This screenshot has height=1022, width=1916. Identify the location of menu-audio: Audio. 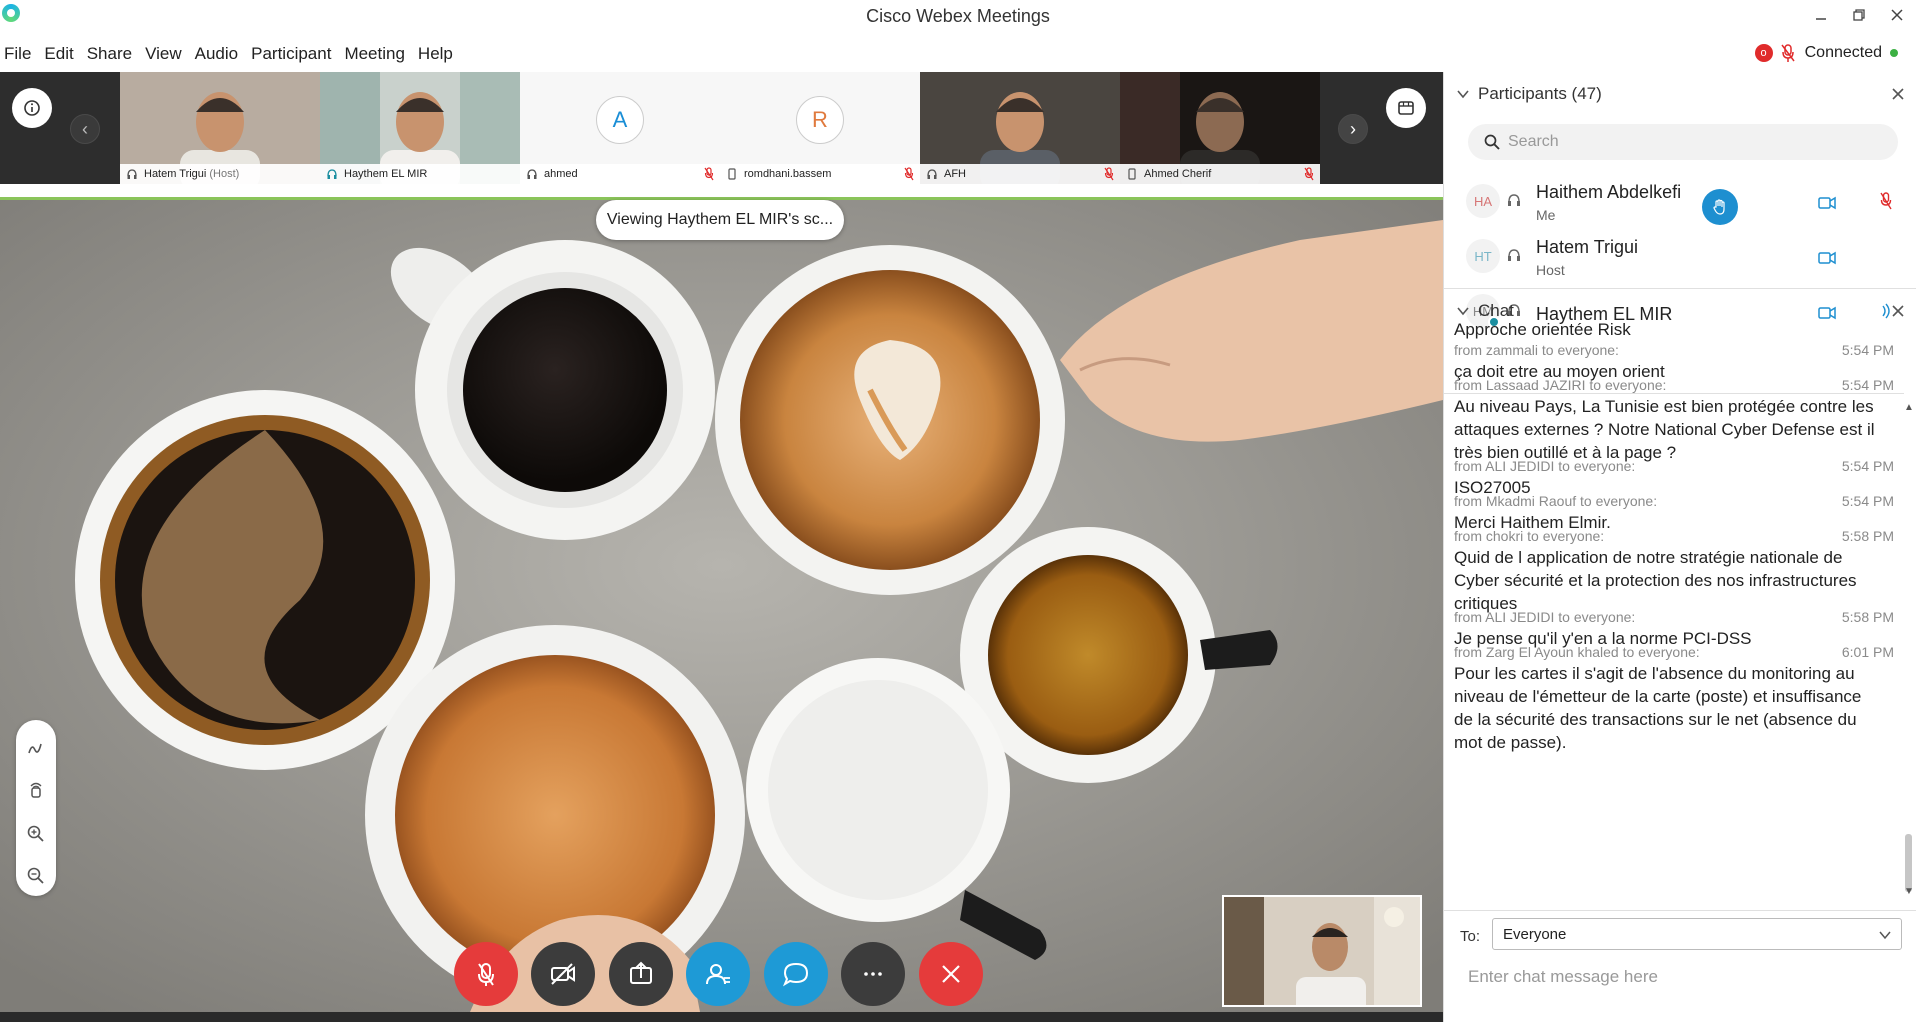
(219, 54).